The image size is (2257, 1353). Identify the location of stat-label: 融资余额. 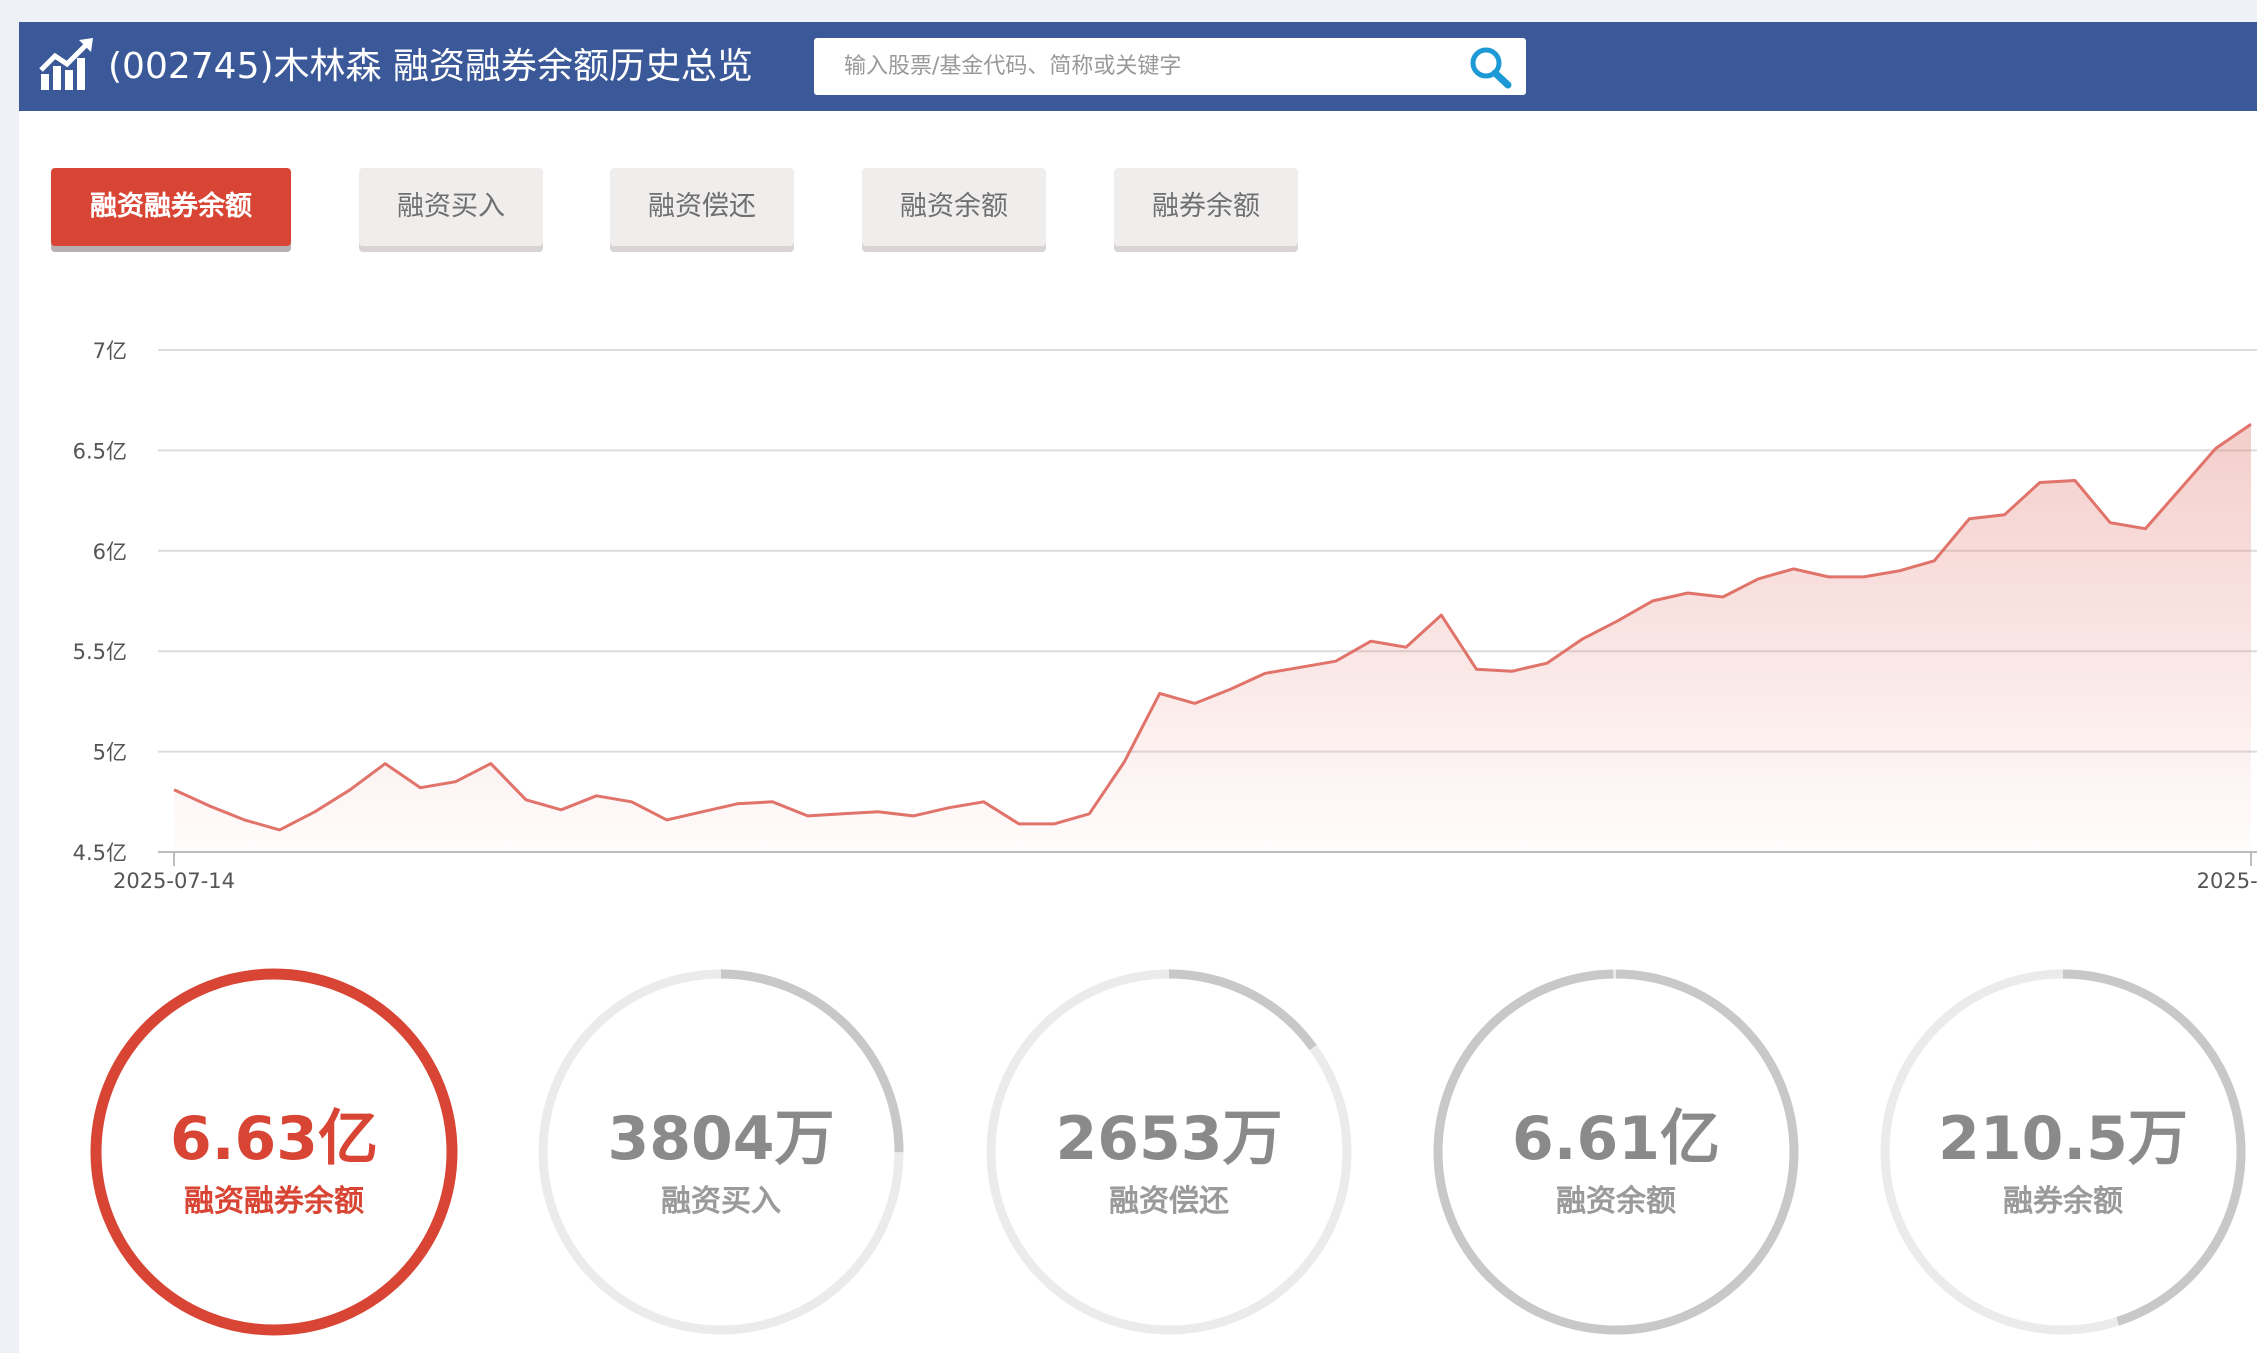
(1616, 1201).